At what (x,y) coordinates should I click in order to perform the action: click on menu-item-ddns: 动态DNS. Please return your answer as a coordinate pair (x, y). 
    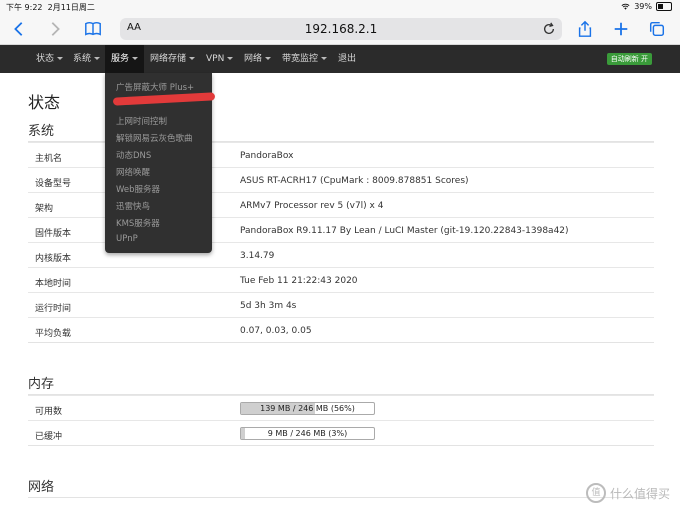
    Looking at the image, I should click on (133, 155).